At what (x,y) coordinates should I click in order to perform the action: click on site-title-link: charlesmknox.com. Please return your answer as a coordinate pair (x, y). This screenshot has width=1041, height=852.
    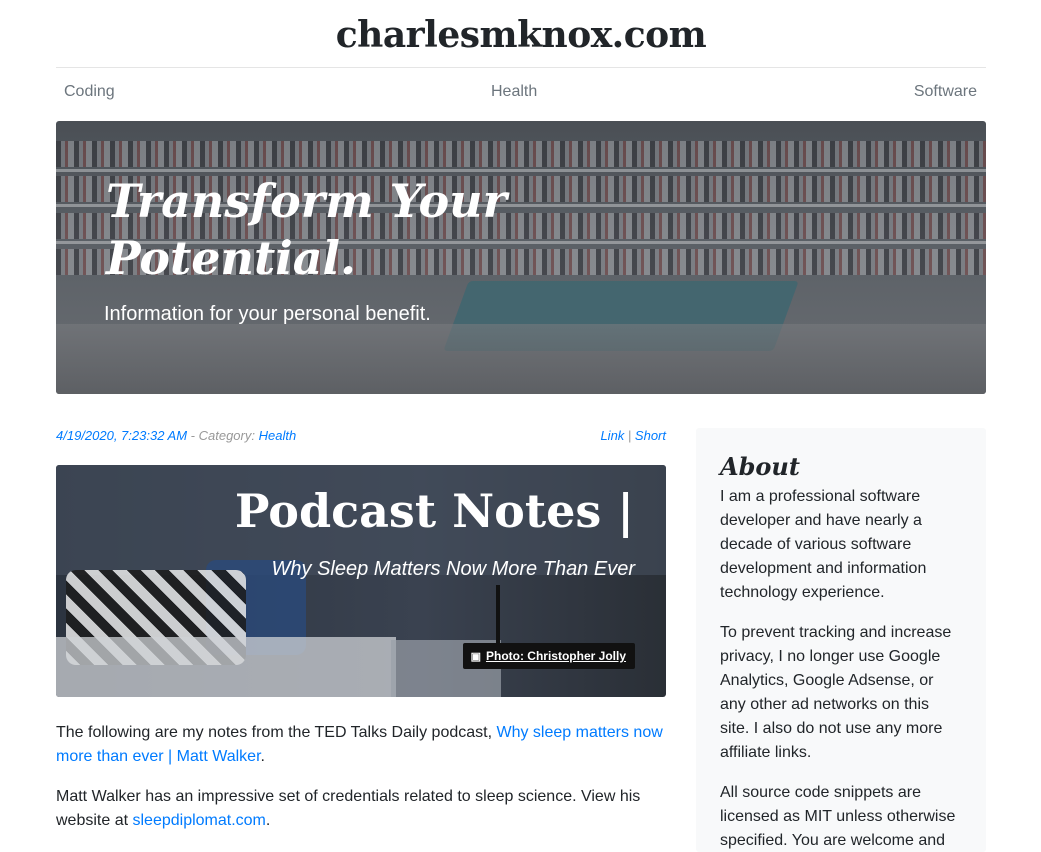
    Looking at the image, I should click on (521, 35).